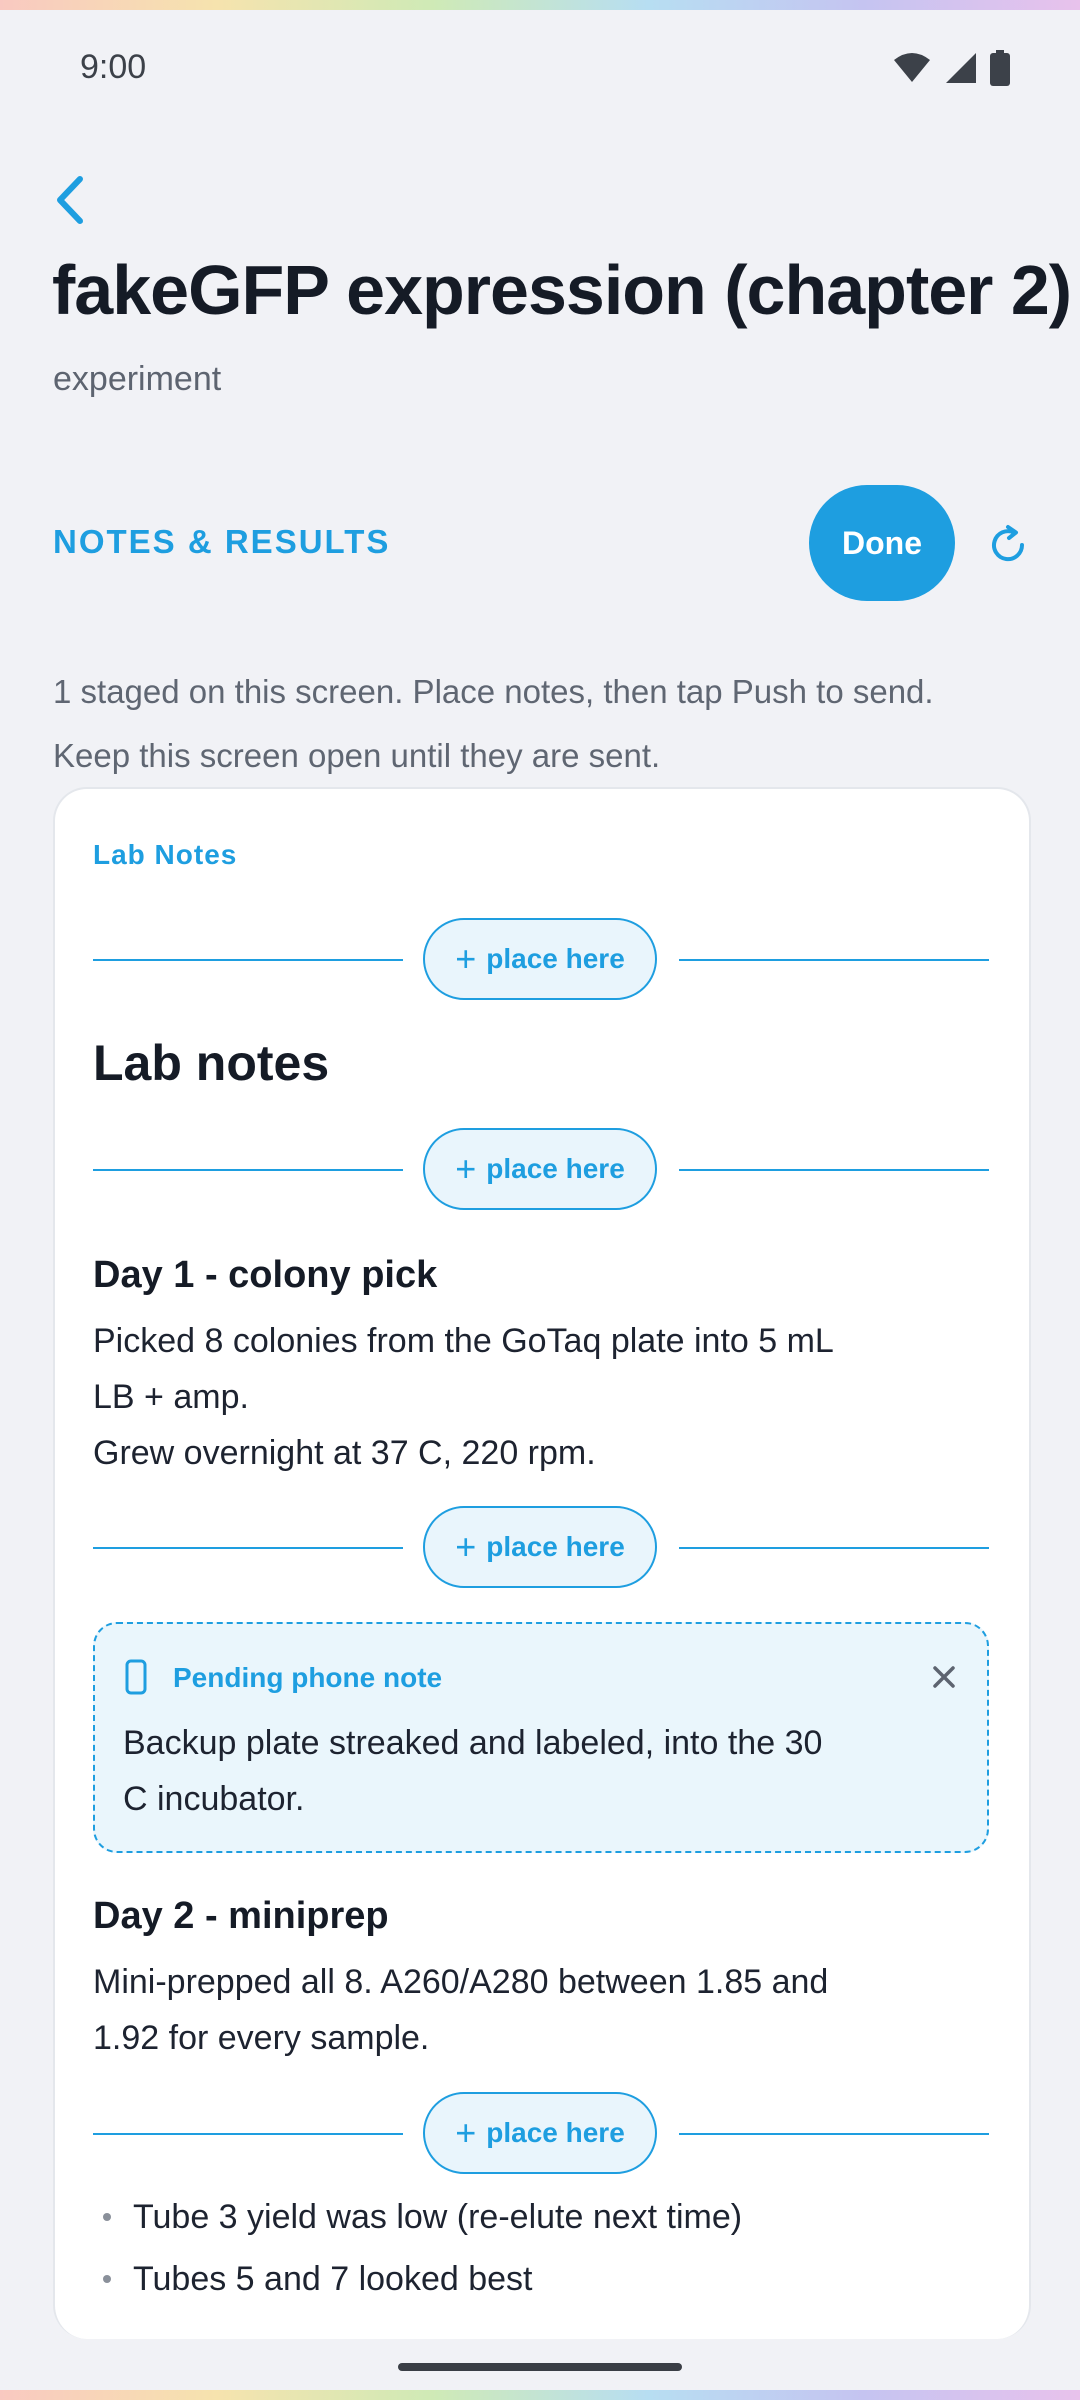 The height and width of the screenshot is (2400, 1080). Describe the element at coordinates (70, 200) in the screenshot. I see `chevron-left-icon` at that location.